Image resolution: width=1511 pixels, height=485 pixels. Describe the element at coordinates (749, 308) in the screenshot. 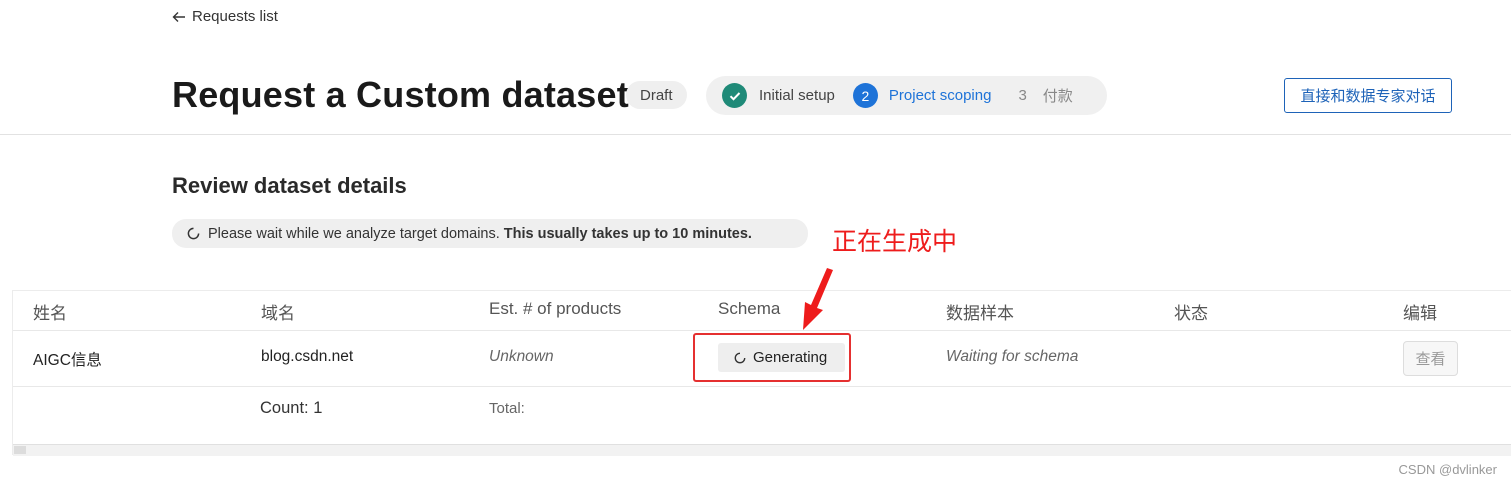

I see `column-header-schema: Schema` at that location.